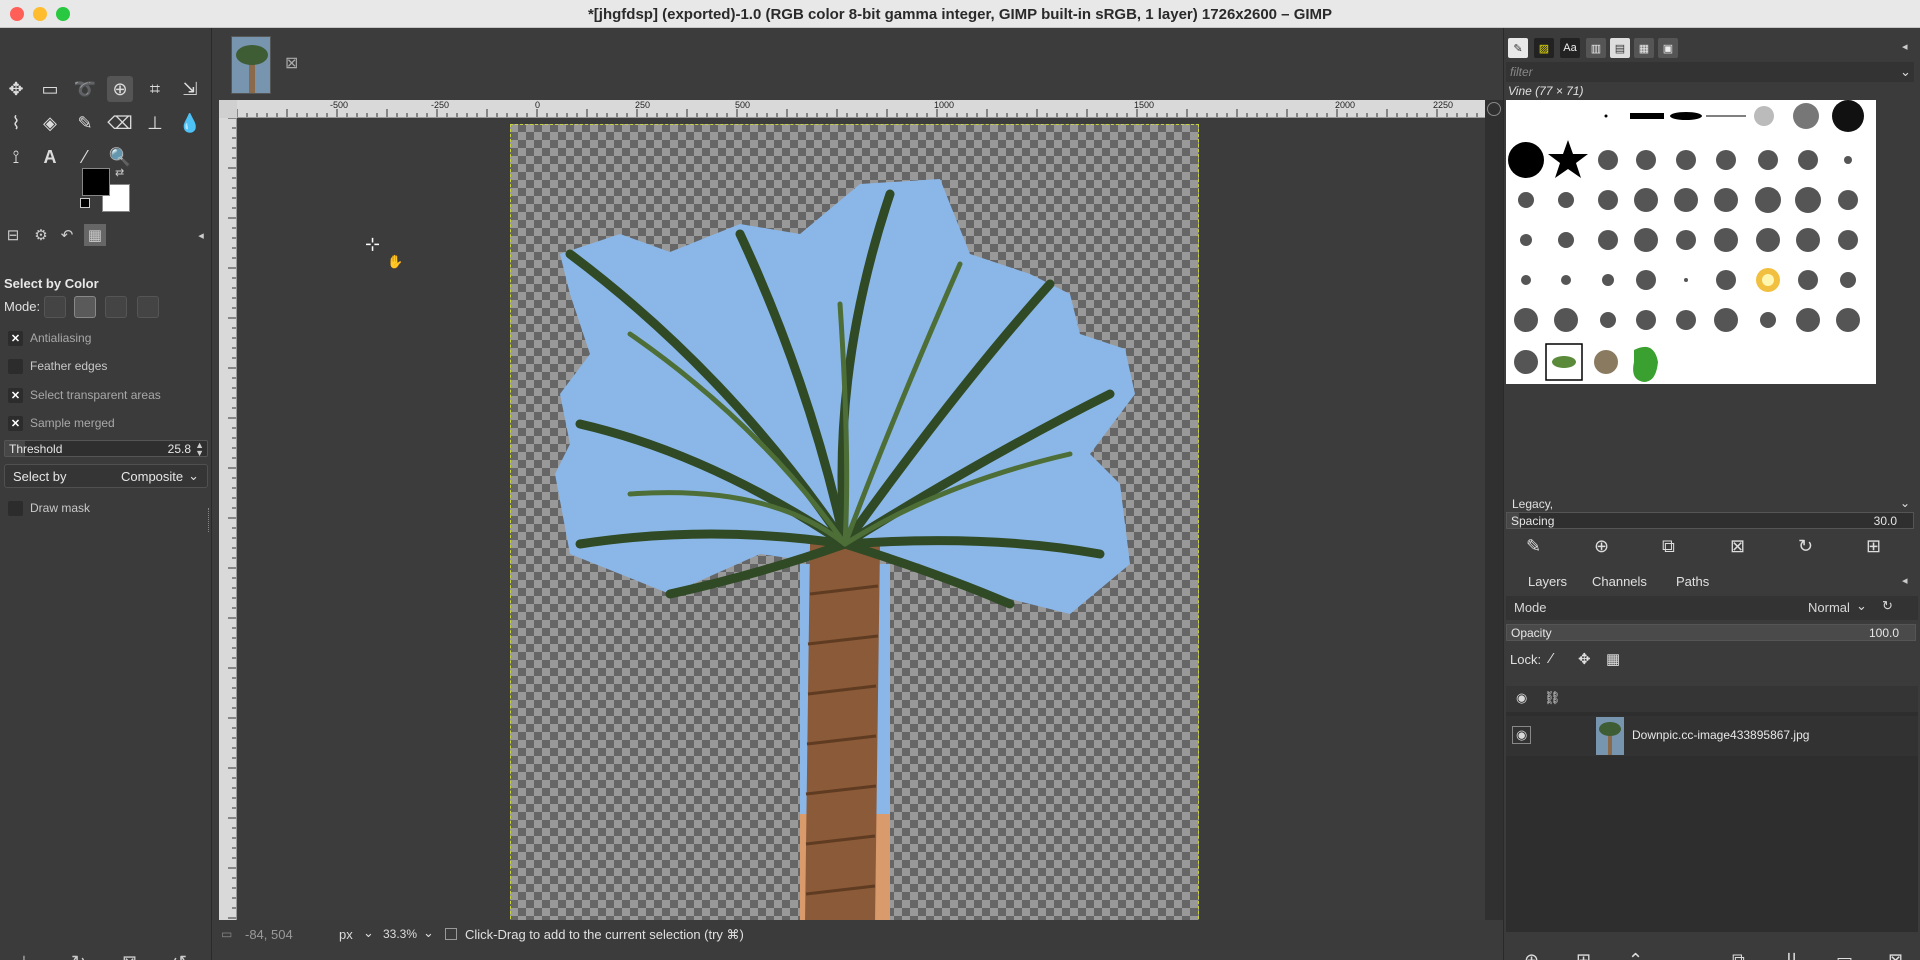  I want to click on layer-row: ◉ Downpic.cc-image433895867.jpg, so click(1712, 736).